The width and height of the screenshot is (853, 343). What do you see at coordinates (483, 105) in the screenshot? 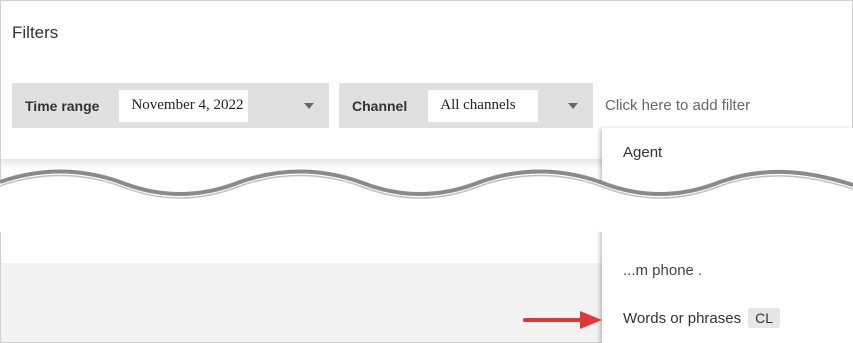
I see `channel-value: All channels` at bounding box center [483, 105].